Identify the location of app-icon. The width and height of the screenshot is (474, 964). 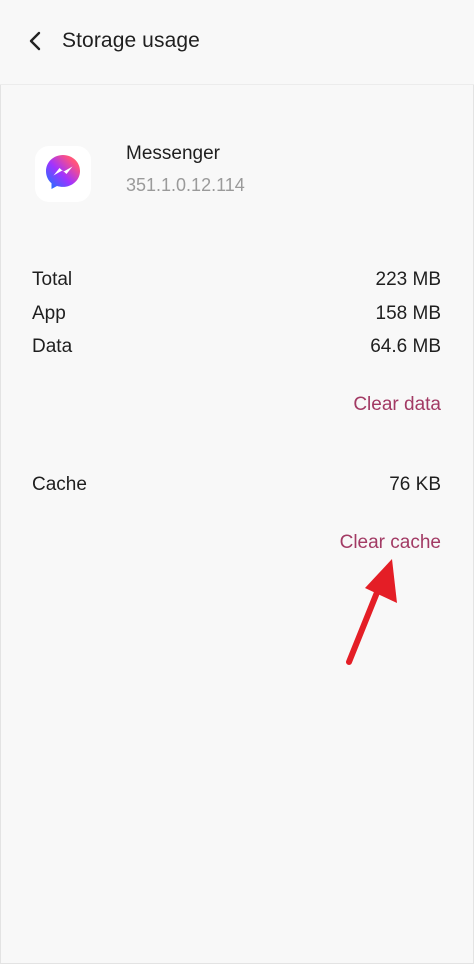
(63, 174).